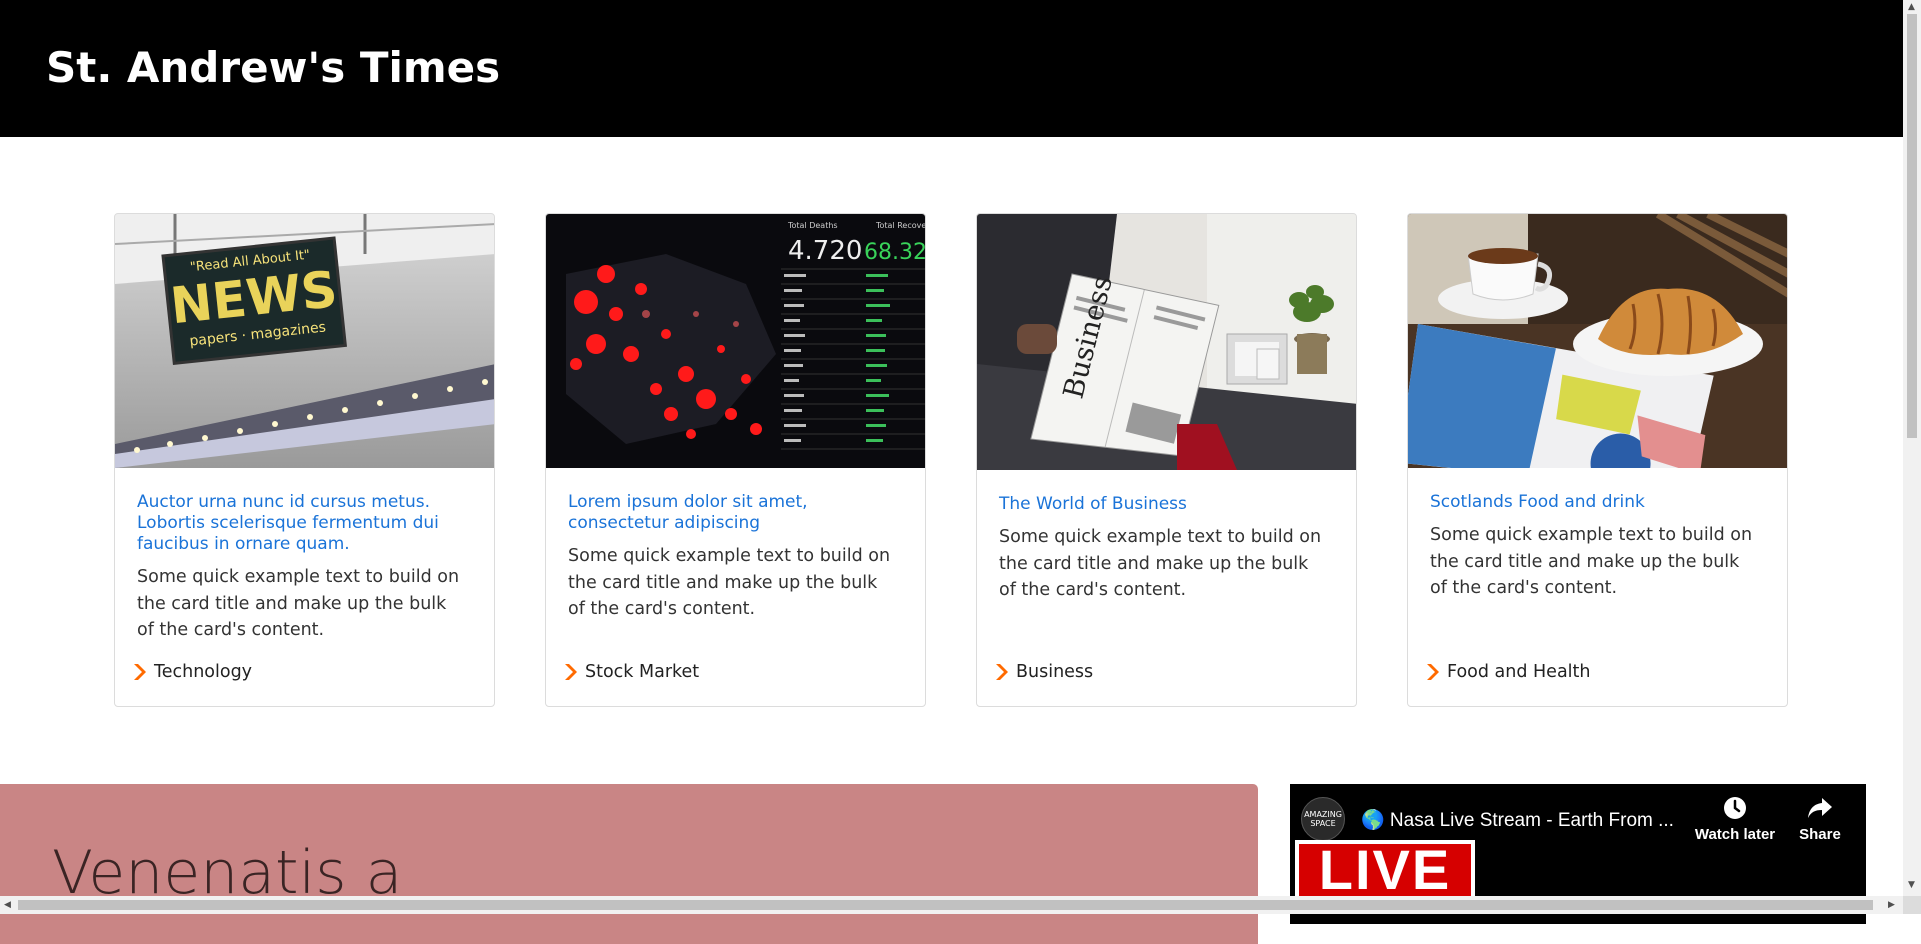  Describe the element at coordinates (1820, 834) in the screenshot. I see `share-label: Share` at that location.